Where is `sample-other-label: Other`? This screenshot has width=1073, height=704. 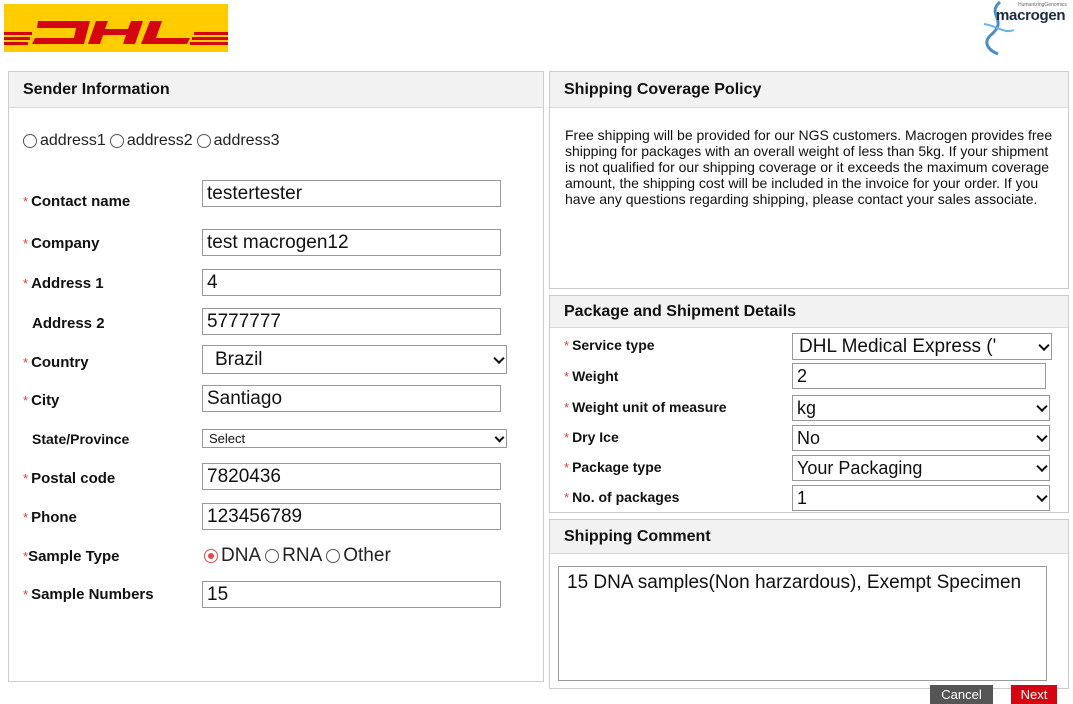 sample-other-label: Other is located at coordinates (367, 555).